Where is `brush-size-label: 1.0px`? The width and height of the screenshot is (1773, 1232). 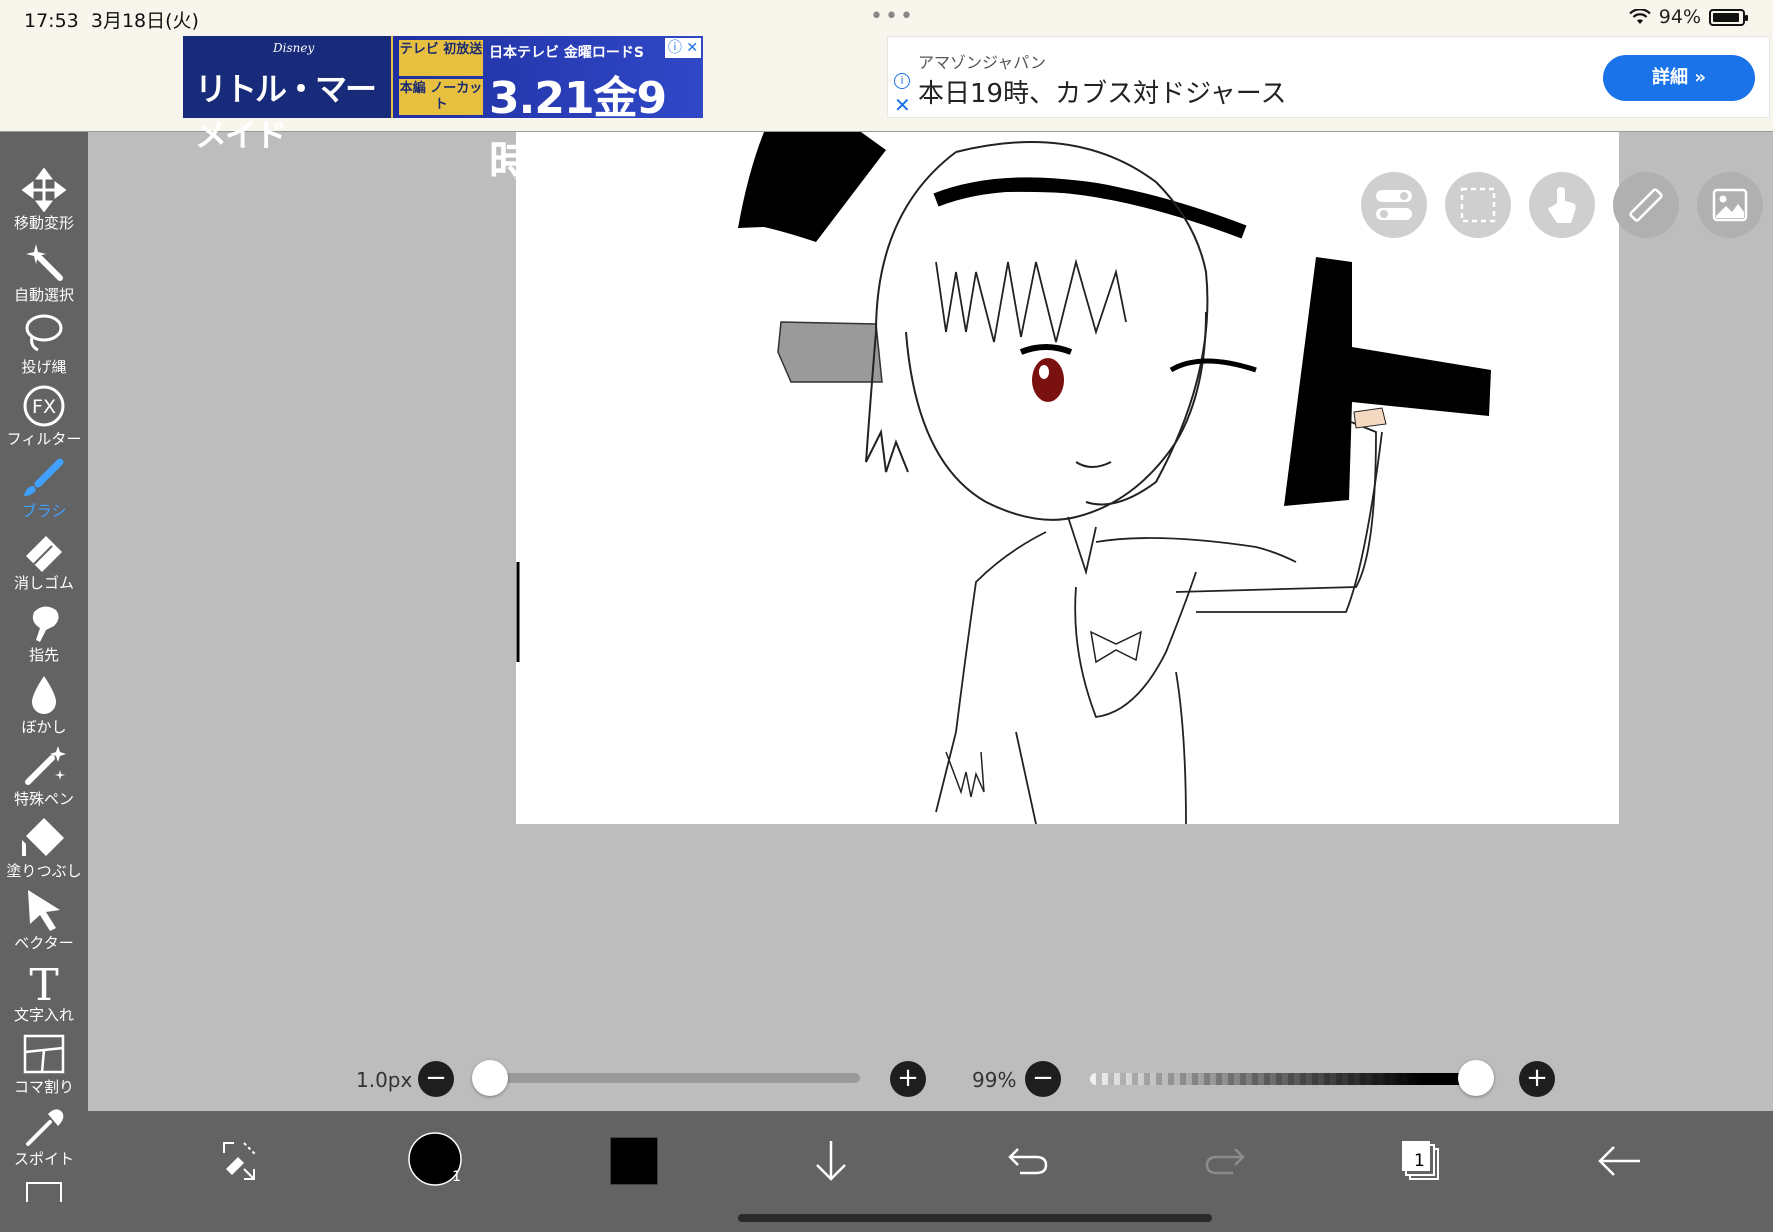
brush-size-label: 1.0px is located at coordinates (384, 1080).